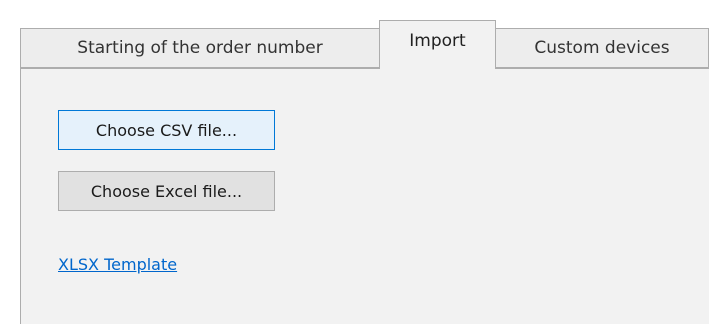 The height and width of the screenshot is (324, 709). What do you see at coordinates (437, 44) in the screenshot?
I see `tab-import: Import` at bounding box center [437, 44].